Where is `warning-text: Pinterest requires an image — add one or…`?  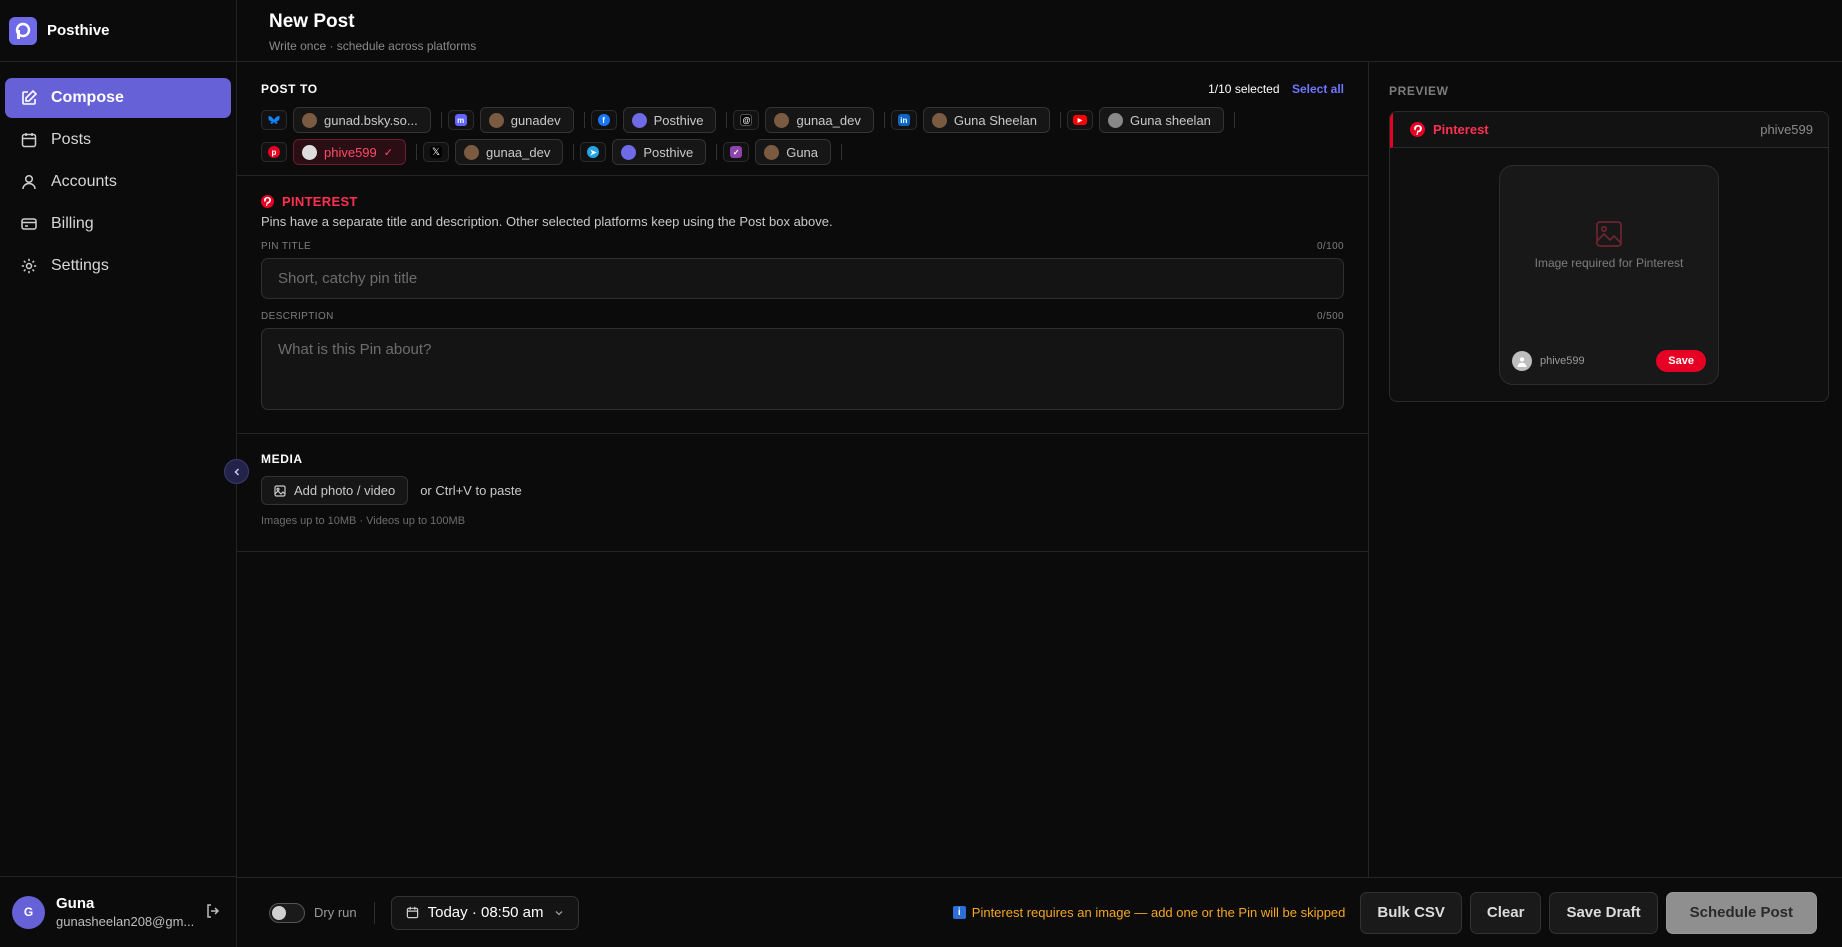 warning-text: Pinterest requires an image — add one or… is located at coordinates (1158, 912).